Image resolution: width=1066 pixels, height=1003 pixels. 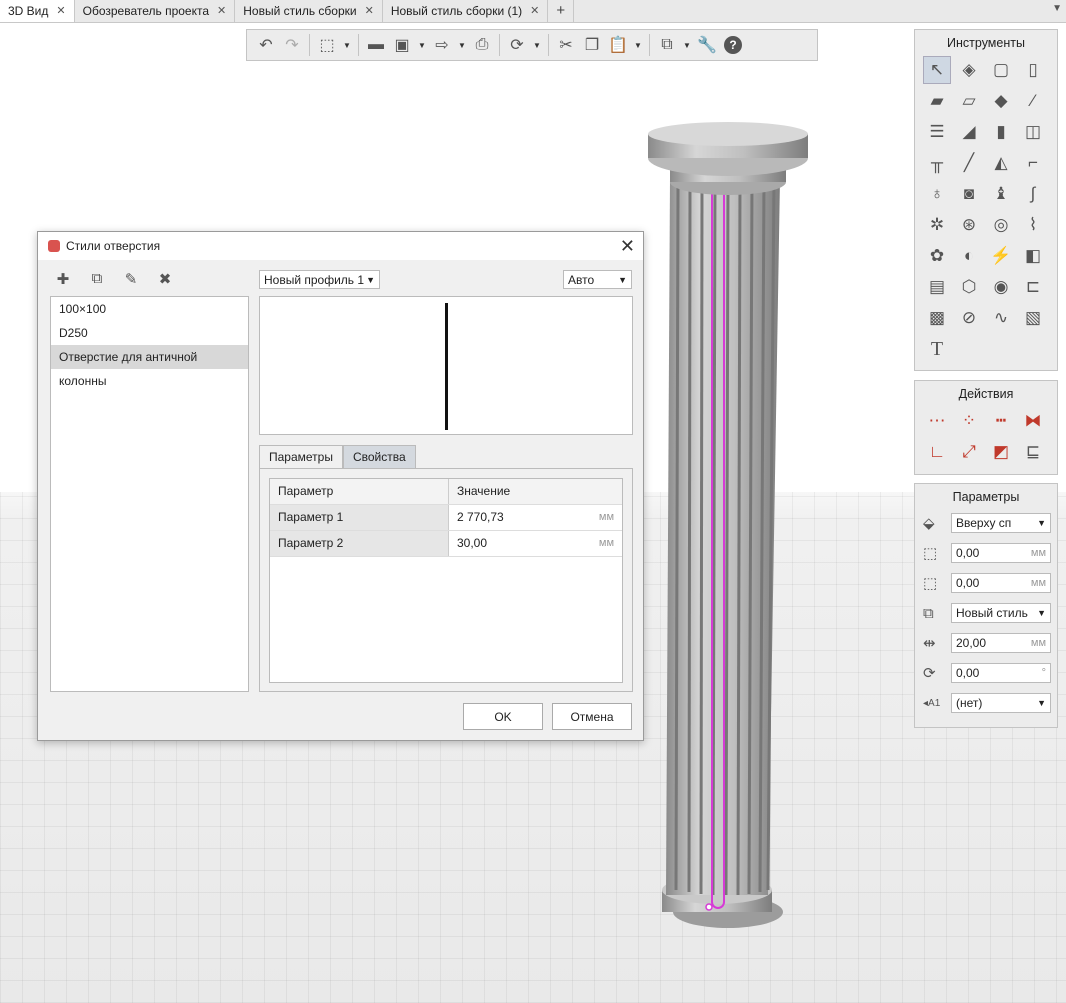 I want to click on align-icon: ◩, so click(x=1001, y=452).